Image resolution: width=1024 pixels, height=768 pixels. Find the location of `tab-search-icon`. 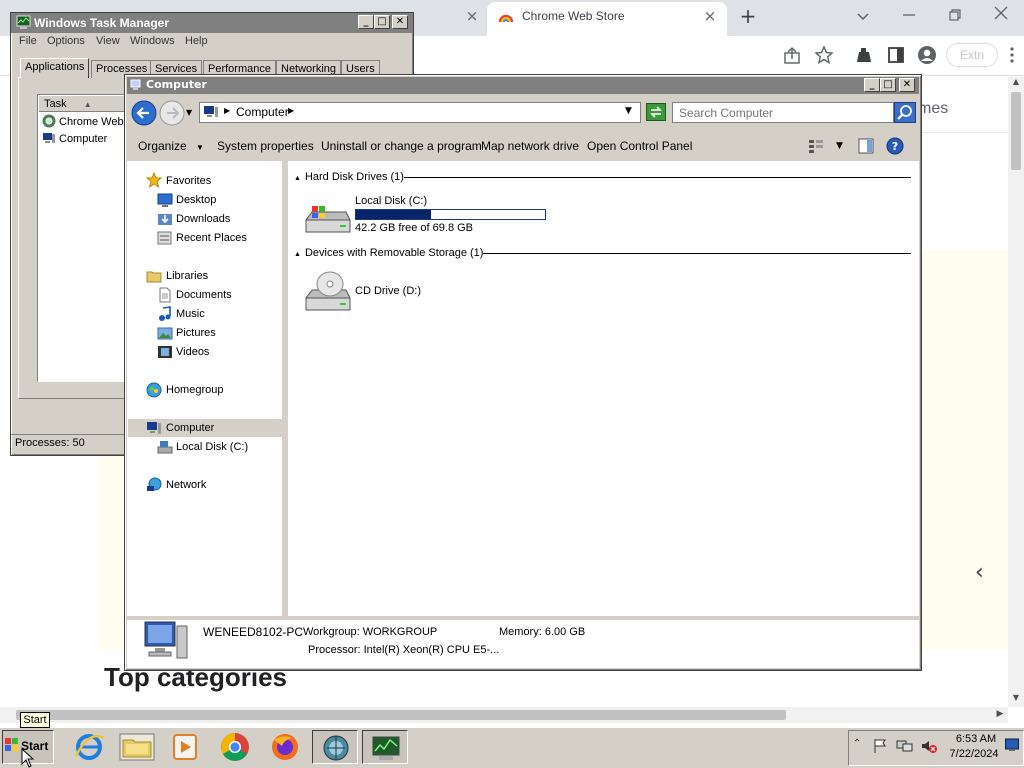

tab-search-icon is located at coordinates (863, 16).